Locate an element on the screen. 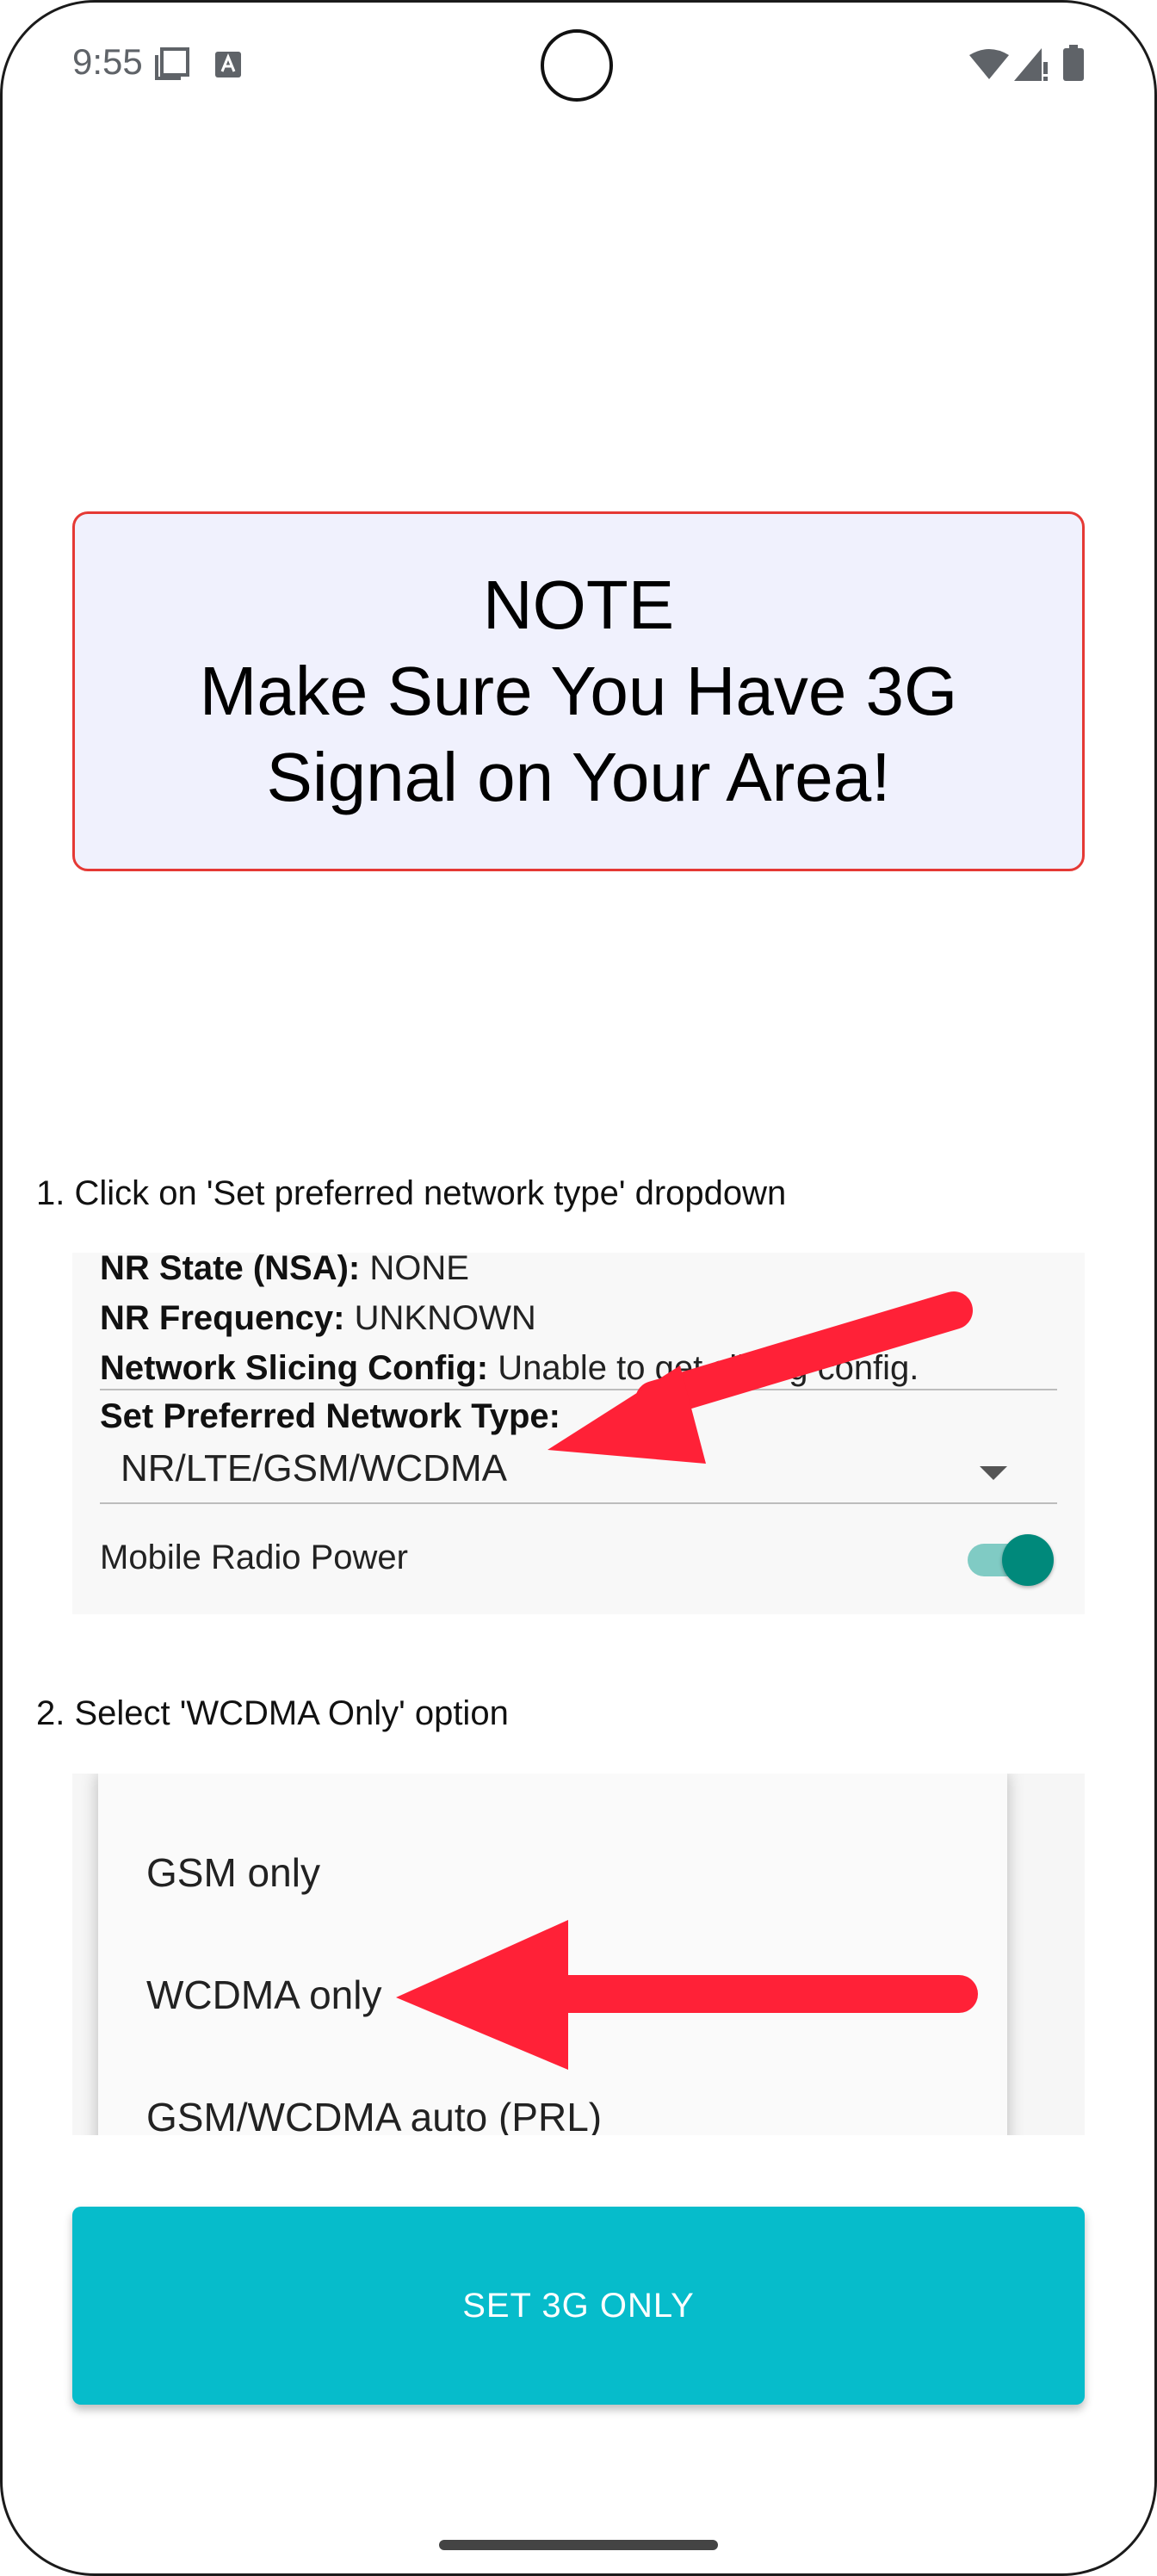 The width and height of the screenshot is (1157, 2576). network-options-screenshot: GSM only WCDMA only GSM/WCDMA auto (PRL) is located at coordinates (579, 1955).